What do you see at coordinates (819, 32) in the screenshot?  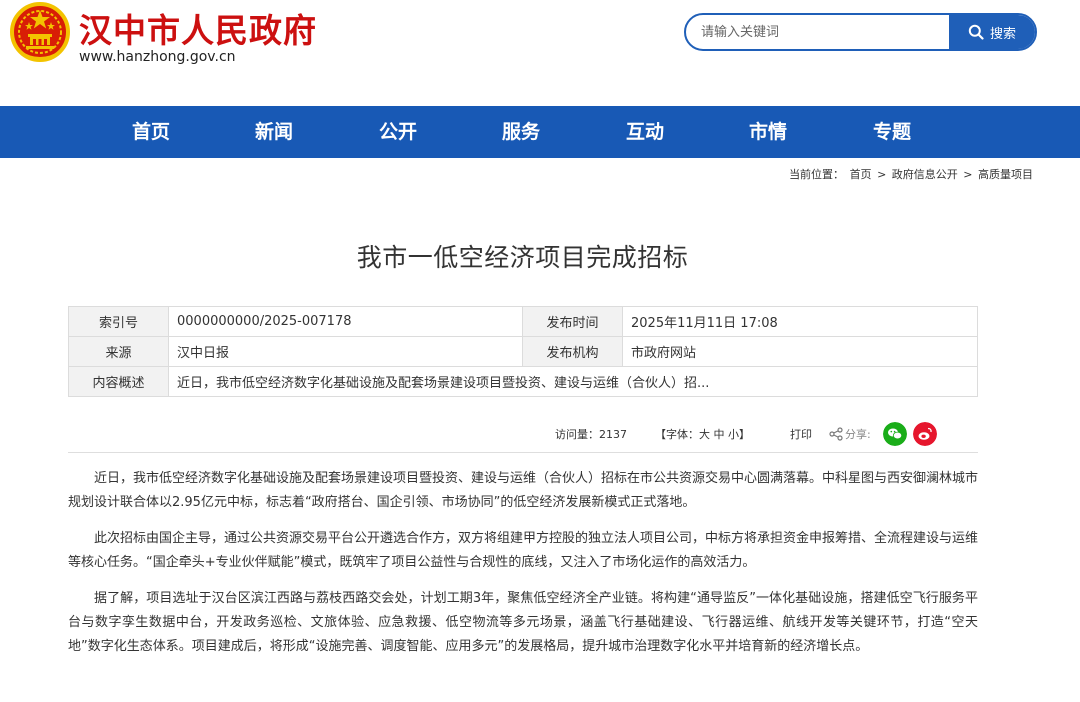 I see `search-input` at bounding box center [819, 32].